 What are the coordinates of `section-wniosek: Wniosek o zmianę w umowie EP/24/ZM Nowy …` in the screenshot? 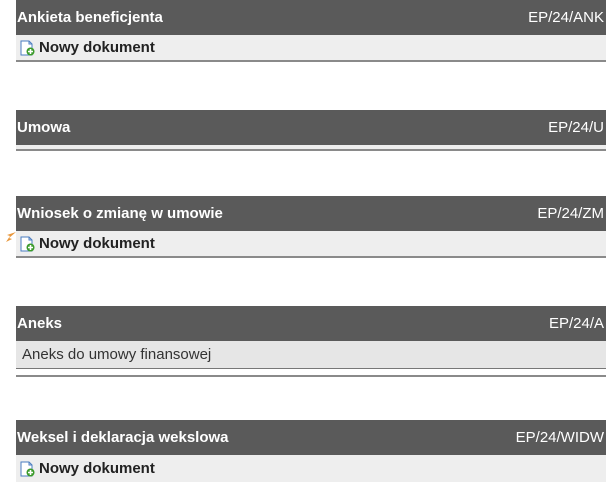 It's located at (311, 227).